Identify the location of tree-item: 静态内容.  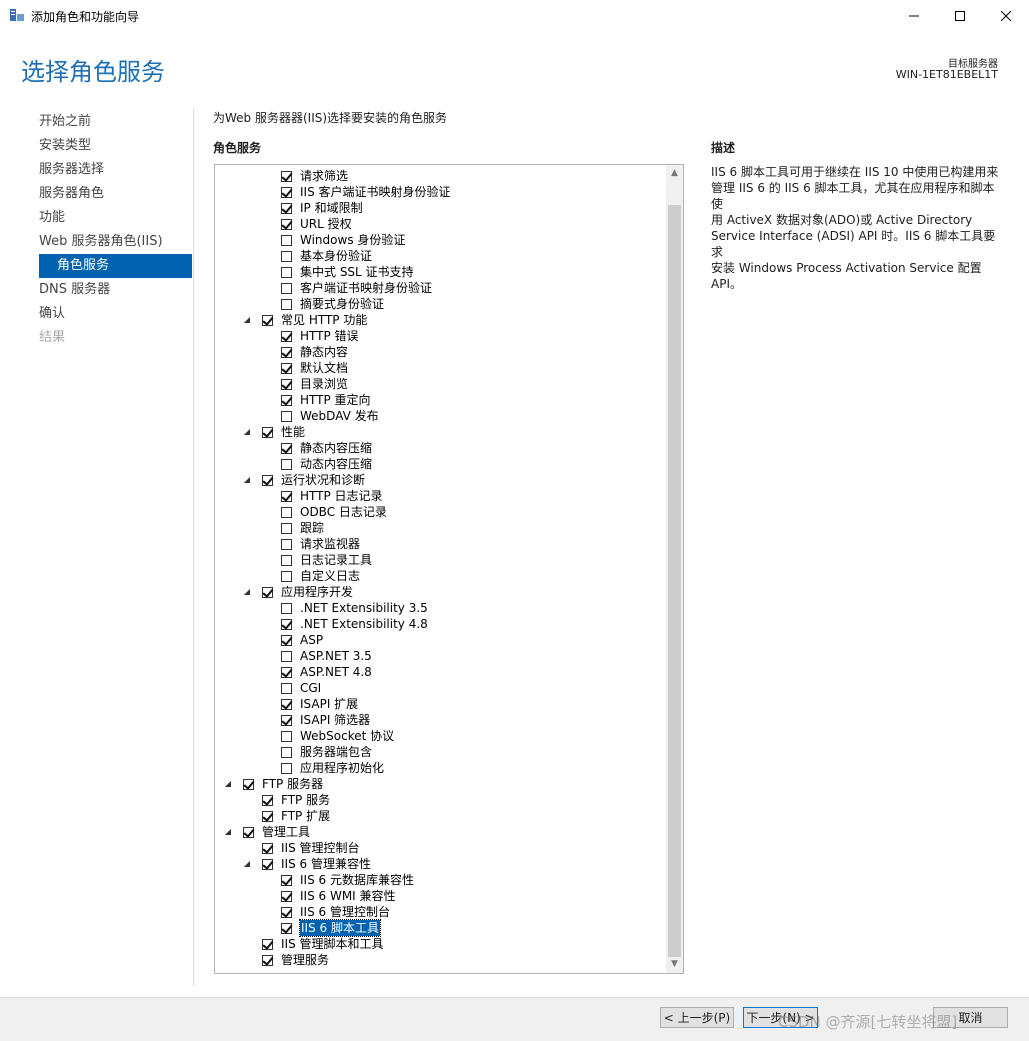
(314, 352).